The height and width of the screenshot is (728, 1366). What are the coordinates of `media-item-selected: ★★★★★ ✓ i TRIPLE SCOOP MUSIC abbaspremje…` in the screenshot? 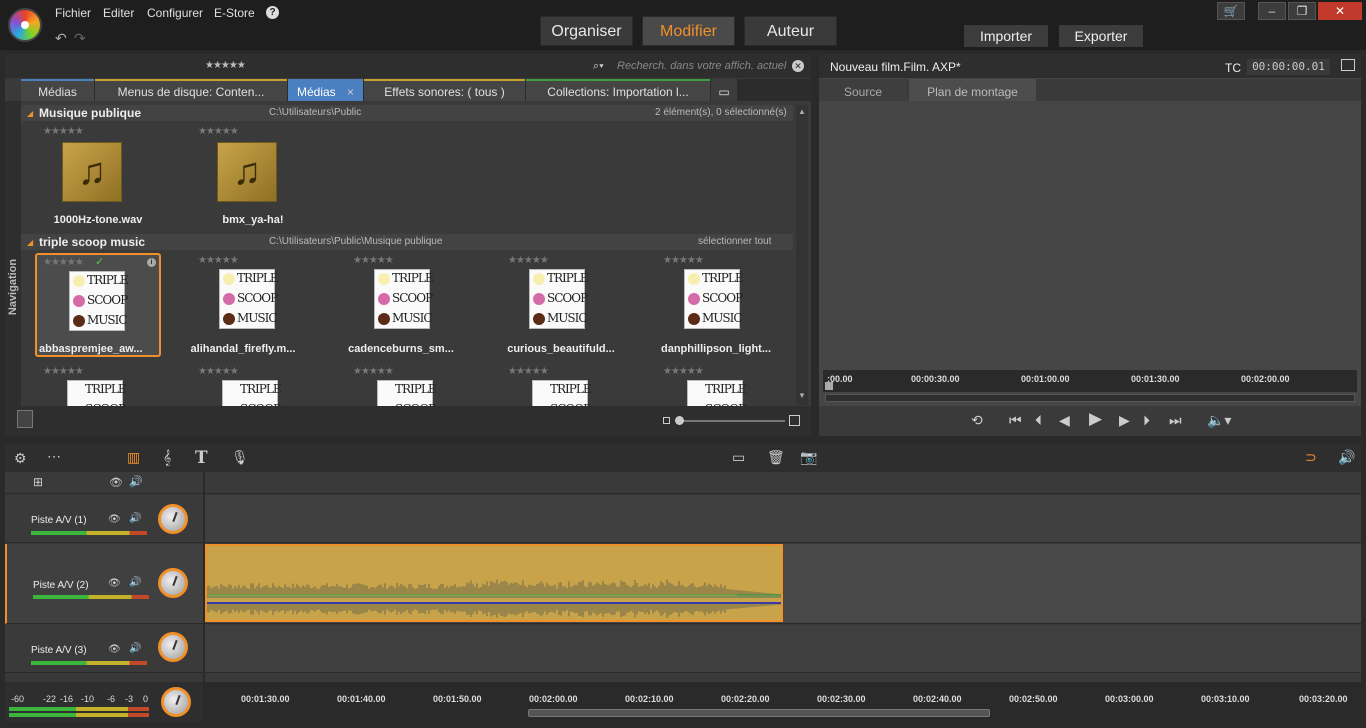 It's located at (98, 305).